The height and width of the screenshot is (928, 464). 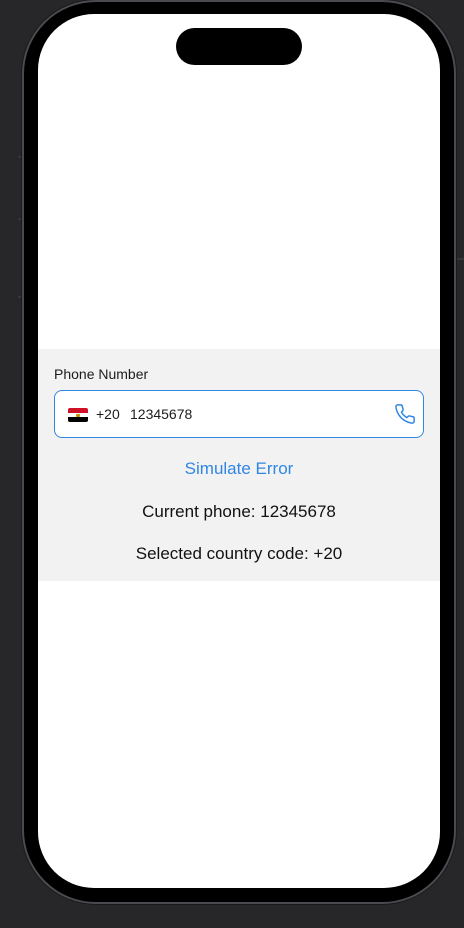 I want to click on egypt-flag-icon, so click(x=78, y=415).